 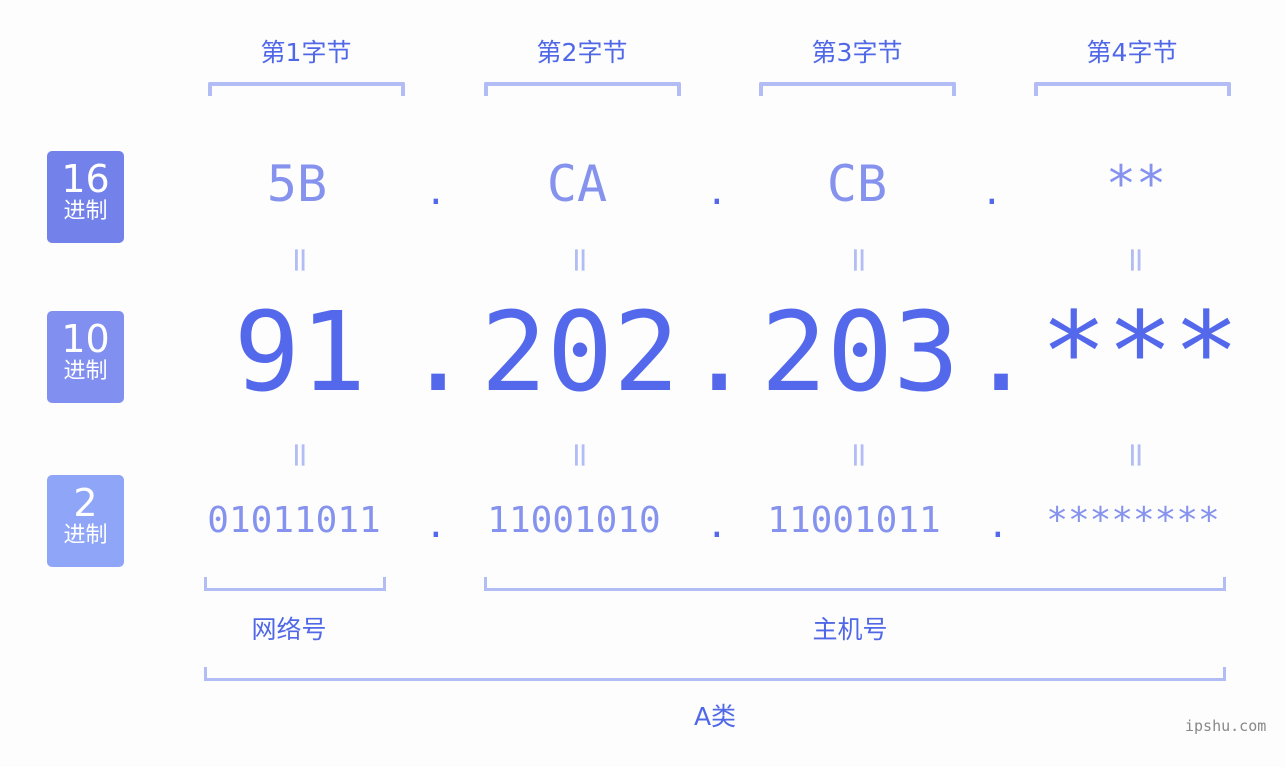 What do you see at coordinates (1132, 52) in the screenshot?
I see `byte-4-label: 第4字节` at bounding box center [1132, 52].